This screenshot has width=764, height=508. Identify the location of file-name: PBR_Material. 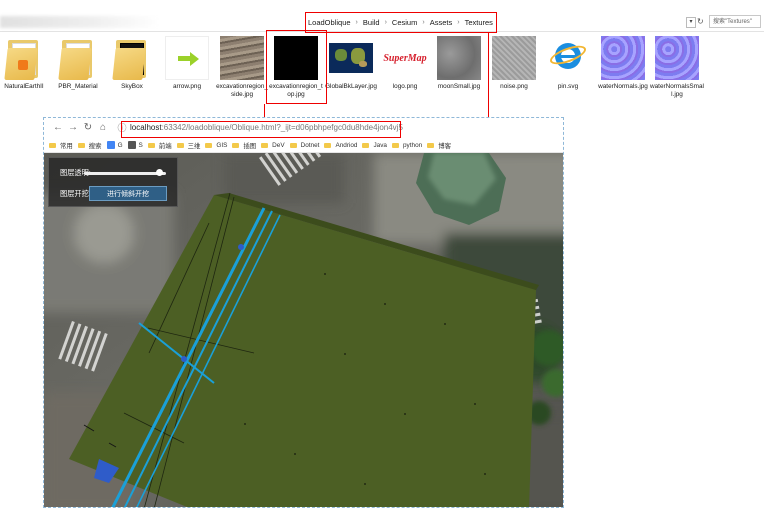
(78, 86).